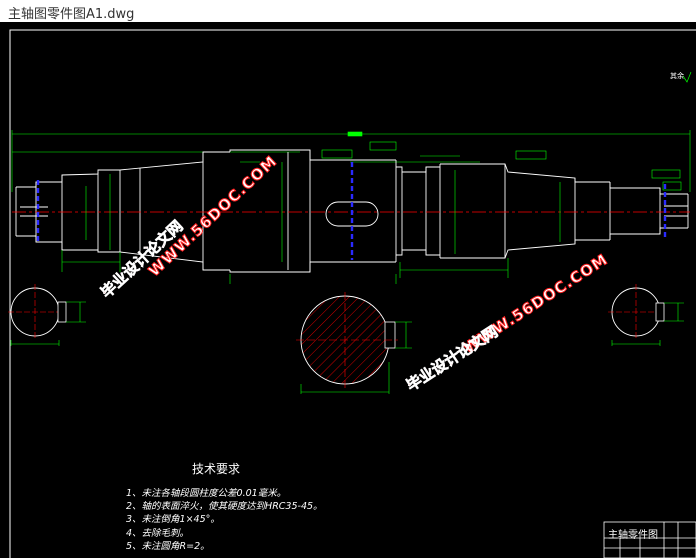 The height and width of the screenshot is (558, 696). I want to click on tech-requirement-item: 1、未注各轴段圆柱度公差0.01毫米。, so click(206, 493).